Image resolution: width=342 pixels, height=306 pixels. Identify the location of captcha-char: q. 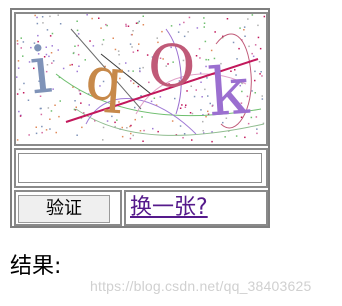
(104, 79).